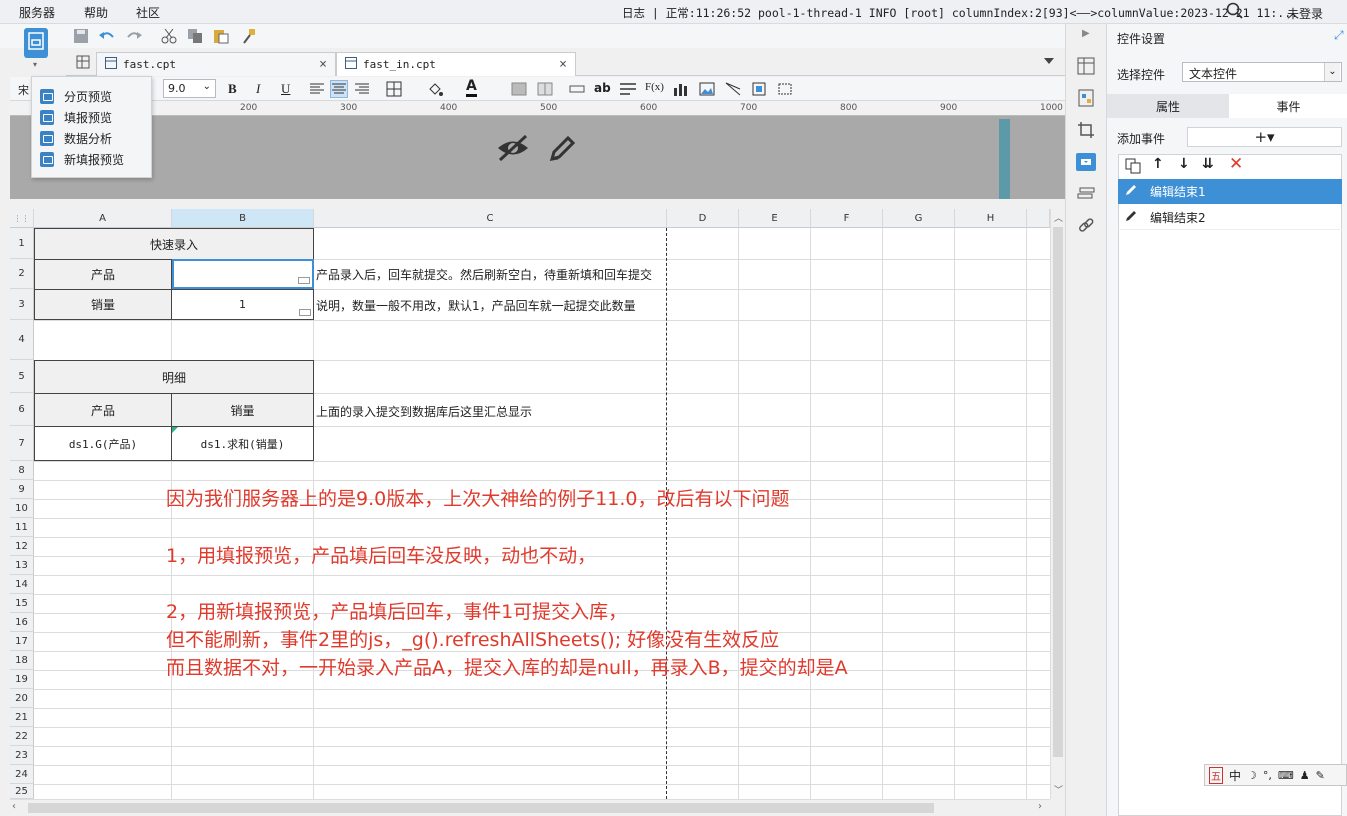 The image size is (1347, 816). I want to click on row-header: 8, so click(22, 470).